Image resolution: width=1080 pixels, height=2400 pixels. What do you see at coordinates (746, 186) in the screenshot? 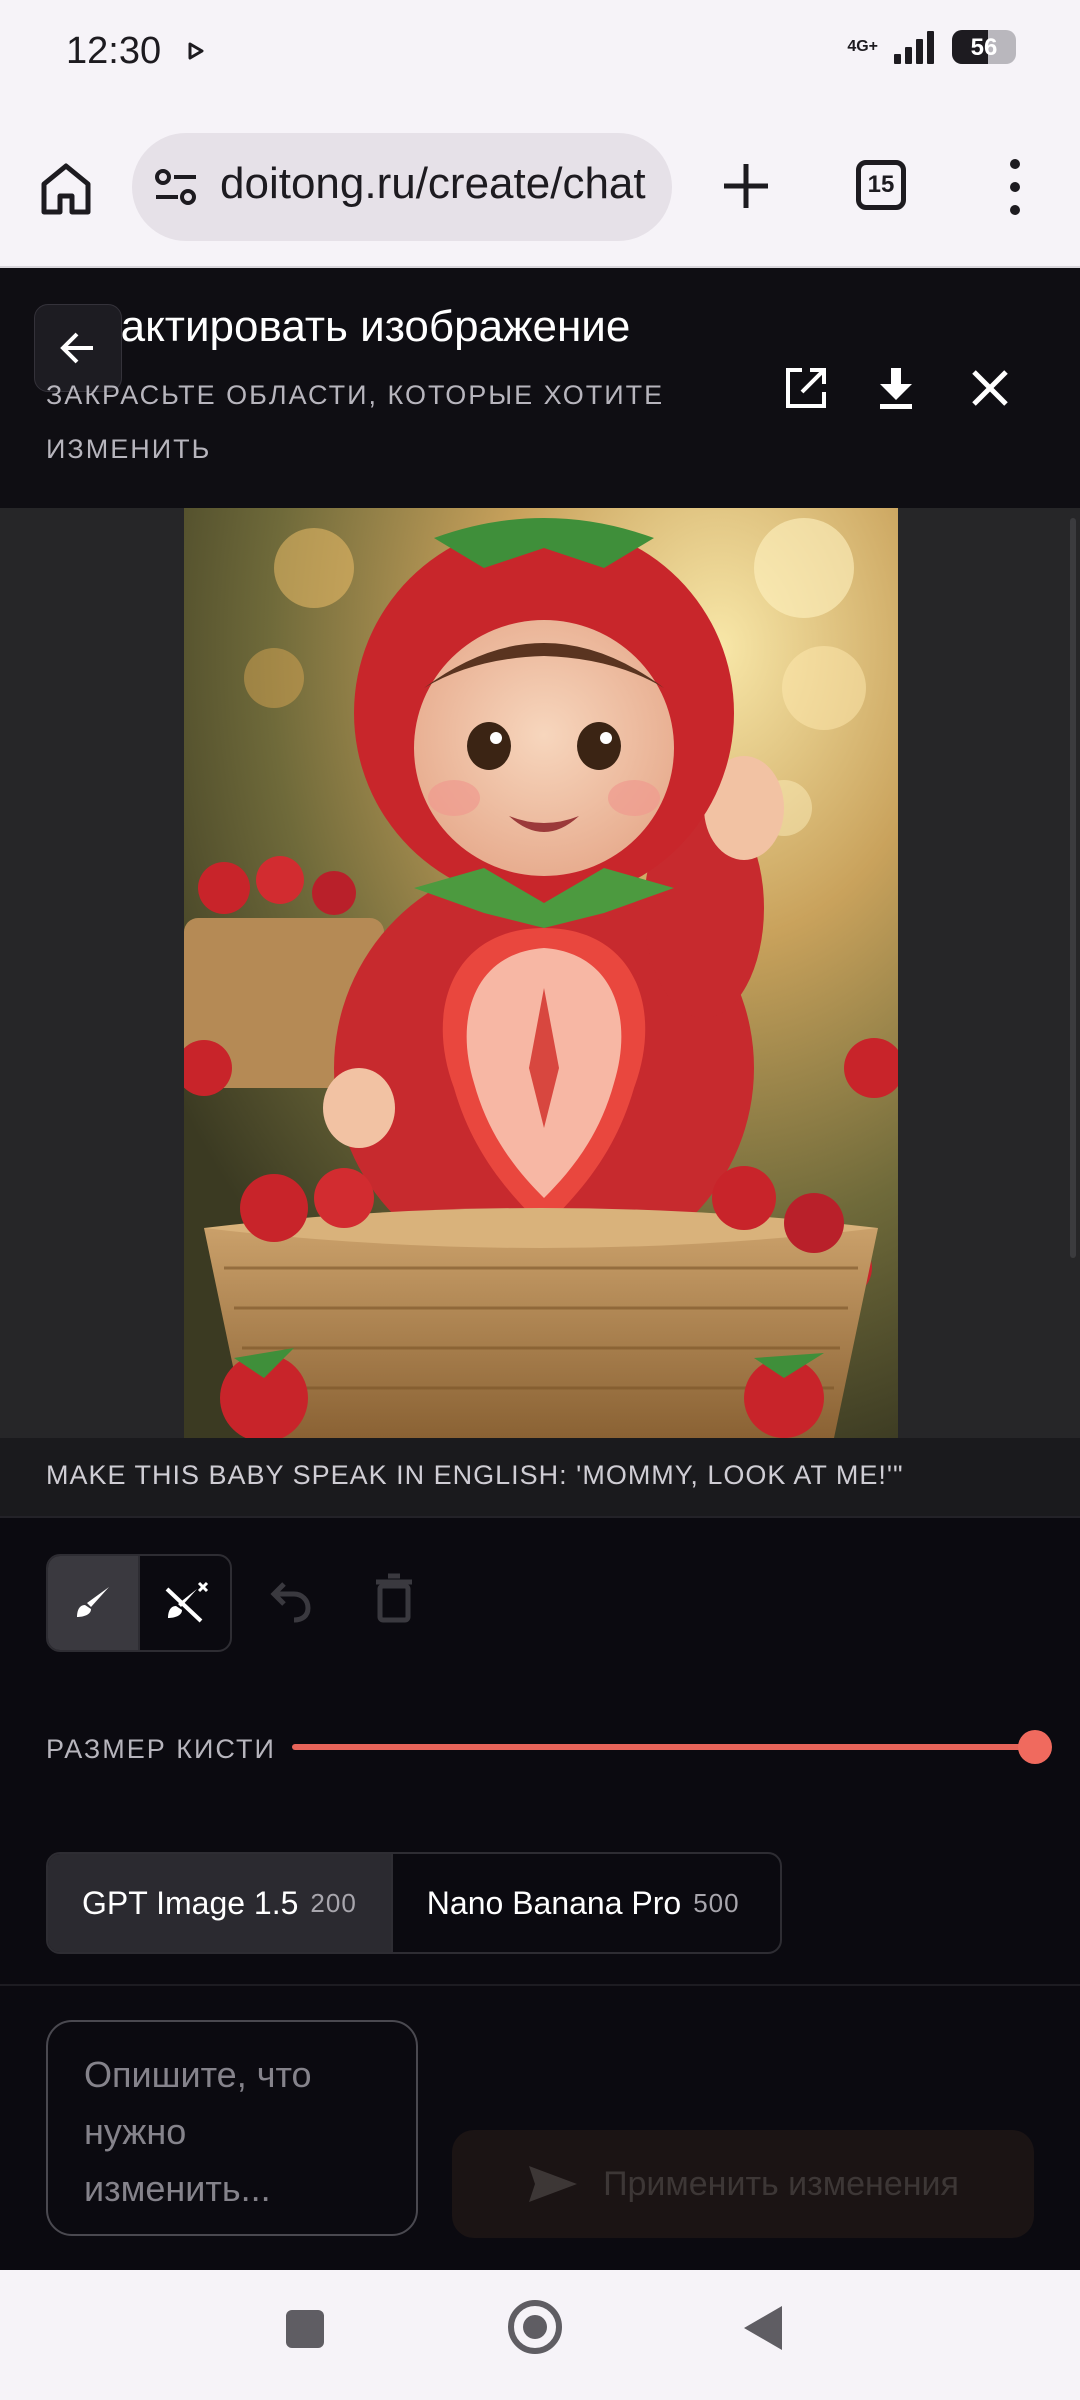
I see `new-tab-icon` at bounding box center [746, 186].